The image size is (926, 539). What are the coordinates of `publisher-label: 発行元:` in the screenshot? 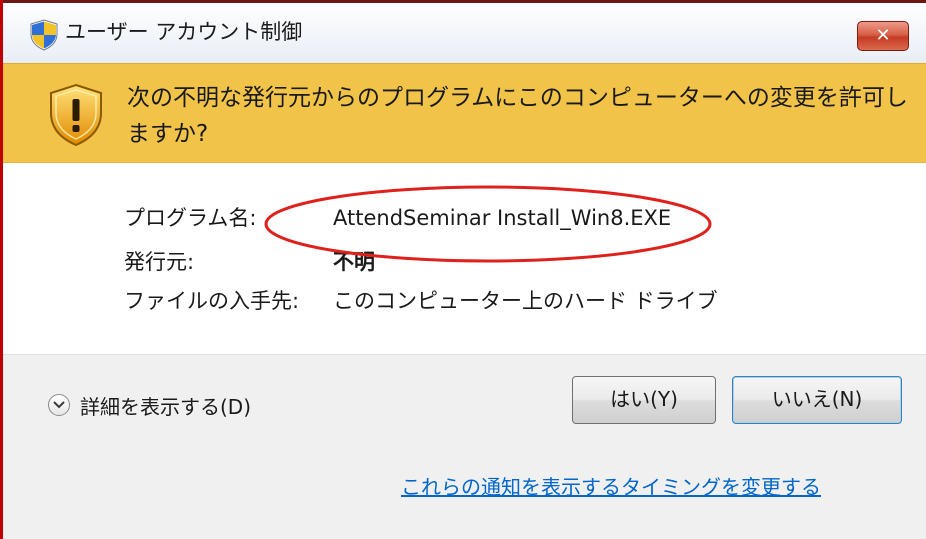 It's located at (159, 262).